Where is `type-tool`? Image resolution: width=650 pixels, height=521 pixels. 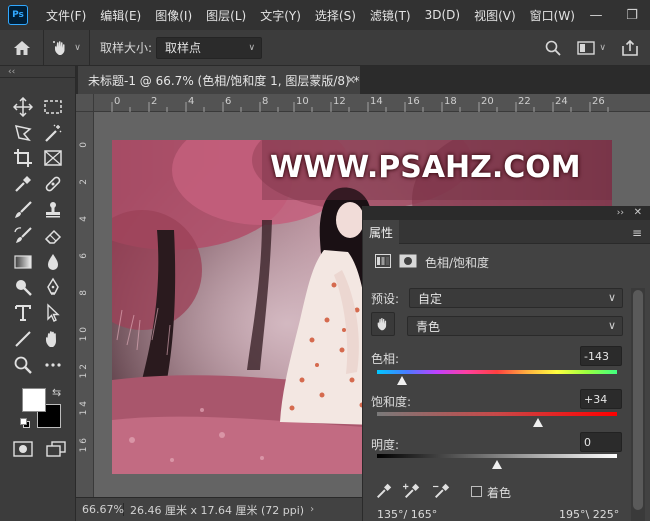 type-tool is located at coordinates (23, 313).